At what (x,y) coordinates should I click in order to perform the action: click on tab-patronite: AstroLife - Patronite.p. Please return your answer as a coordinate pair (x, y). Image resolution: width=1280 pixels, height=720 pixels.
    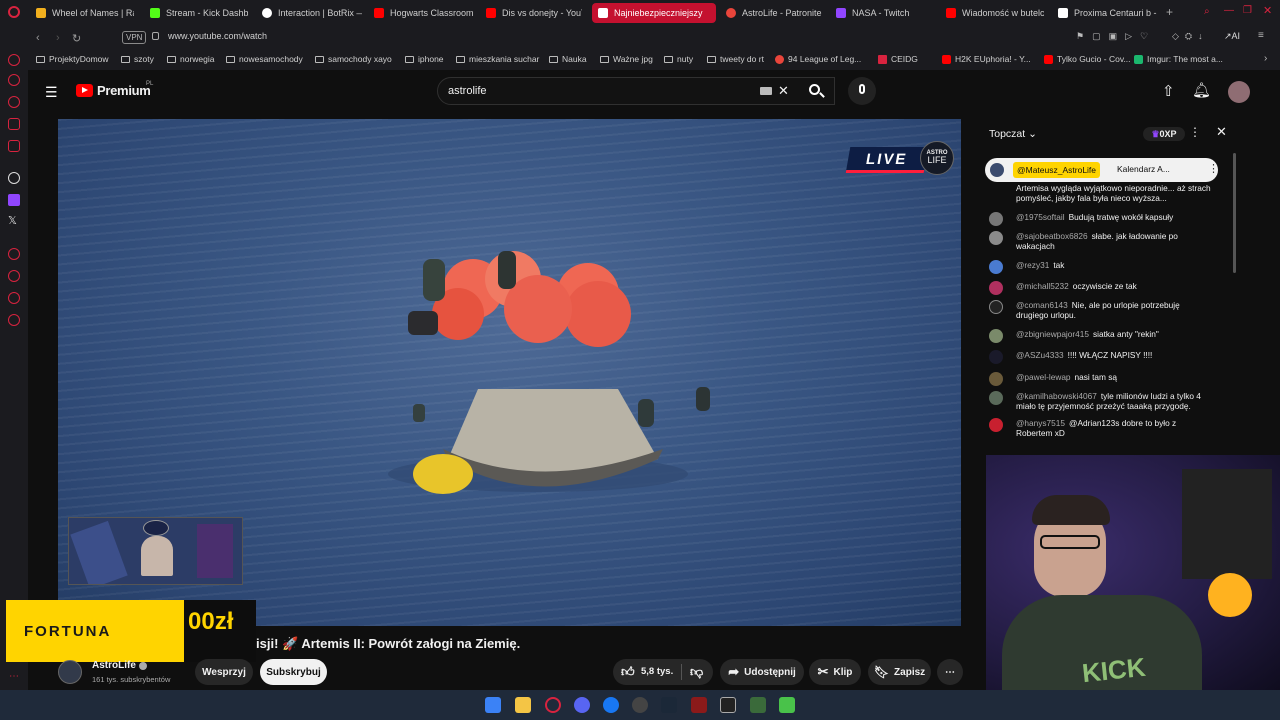
    Looking at the image, I should click on (774, 13).